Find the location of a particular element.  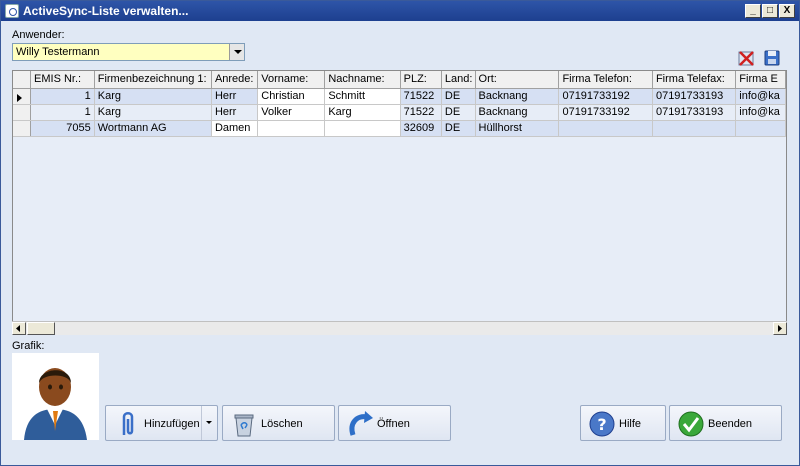

add-button-label: Hinzufügen is located at coordinates (172, 424).